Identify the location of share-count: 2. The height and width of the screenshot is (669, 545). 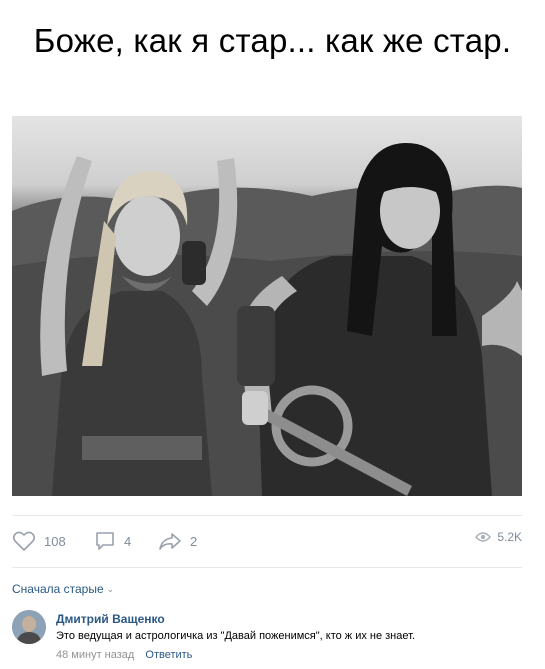
(194, 541).